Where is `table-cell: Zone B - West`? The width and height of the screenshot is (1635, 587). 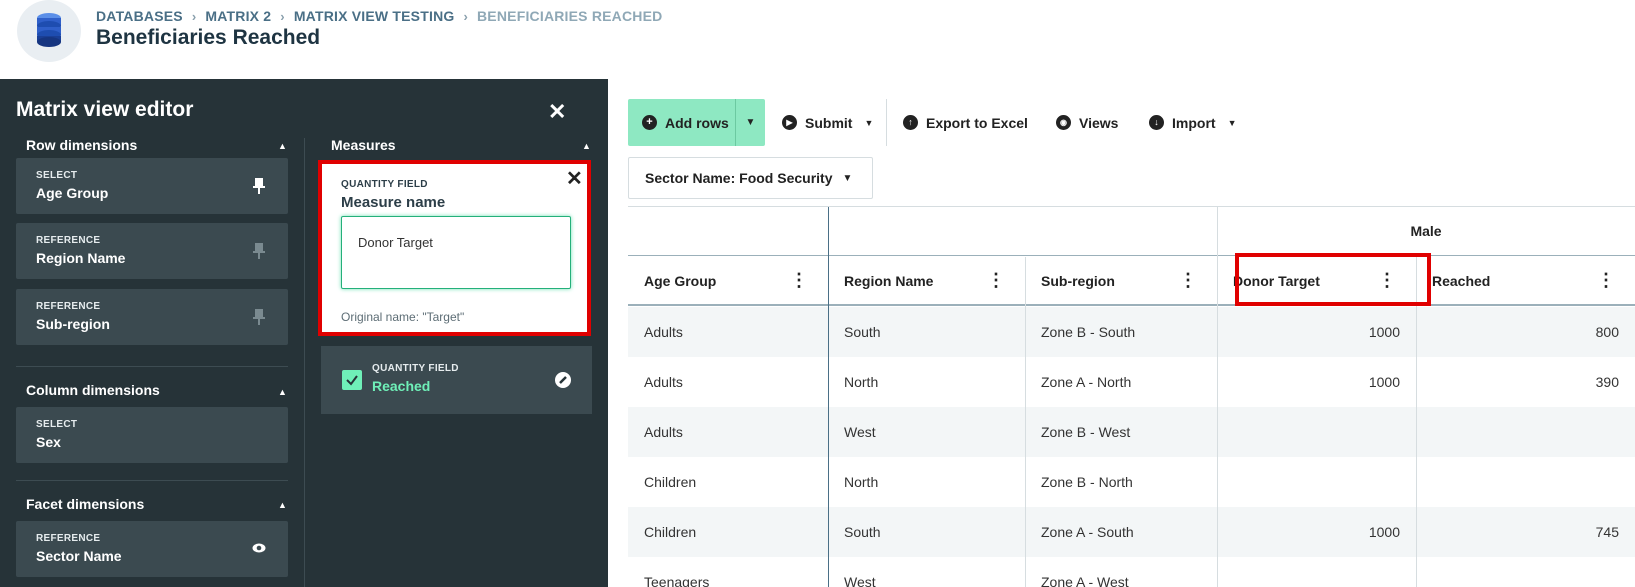 table-cell: Zone B - West is located at coordinates (1121, 432).